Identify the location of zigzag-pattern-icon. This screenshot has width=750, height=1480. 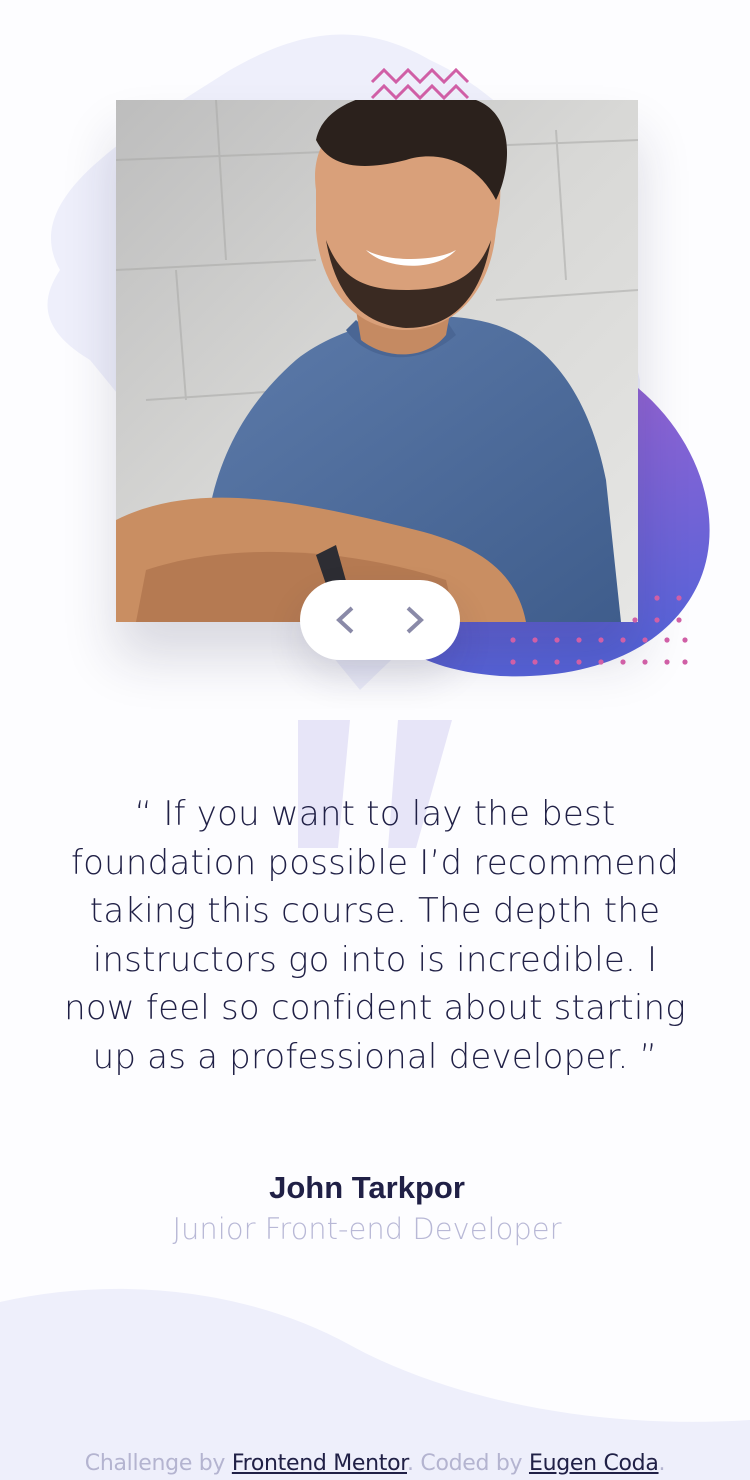
(420, 84).